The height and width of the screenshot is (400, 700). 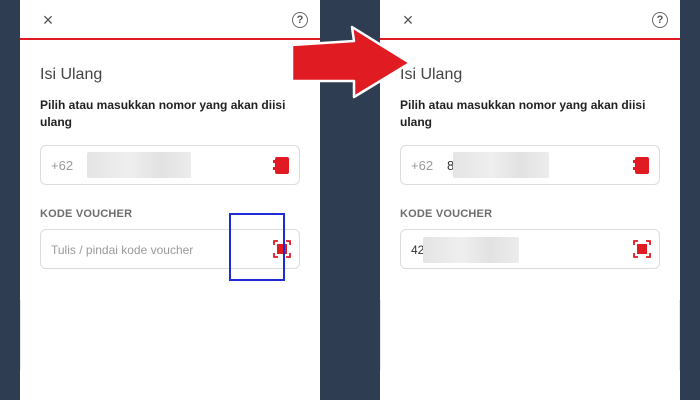 What do you see at coordinates (71, 74) in the screenshot?
I see `page-title: Isi Ulang` at bounding box center [71, 74].